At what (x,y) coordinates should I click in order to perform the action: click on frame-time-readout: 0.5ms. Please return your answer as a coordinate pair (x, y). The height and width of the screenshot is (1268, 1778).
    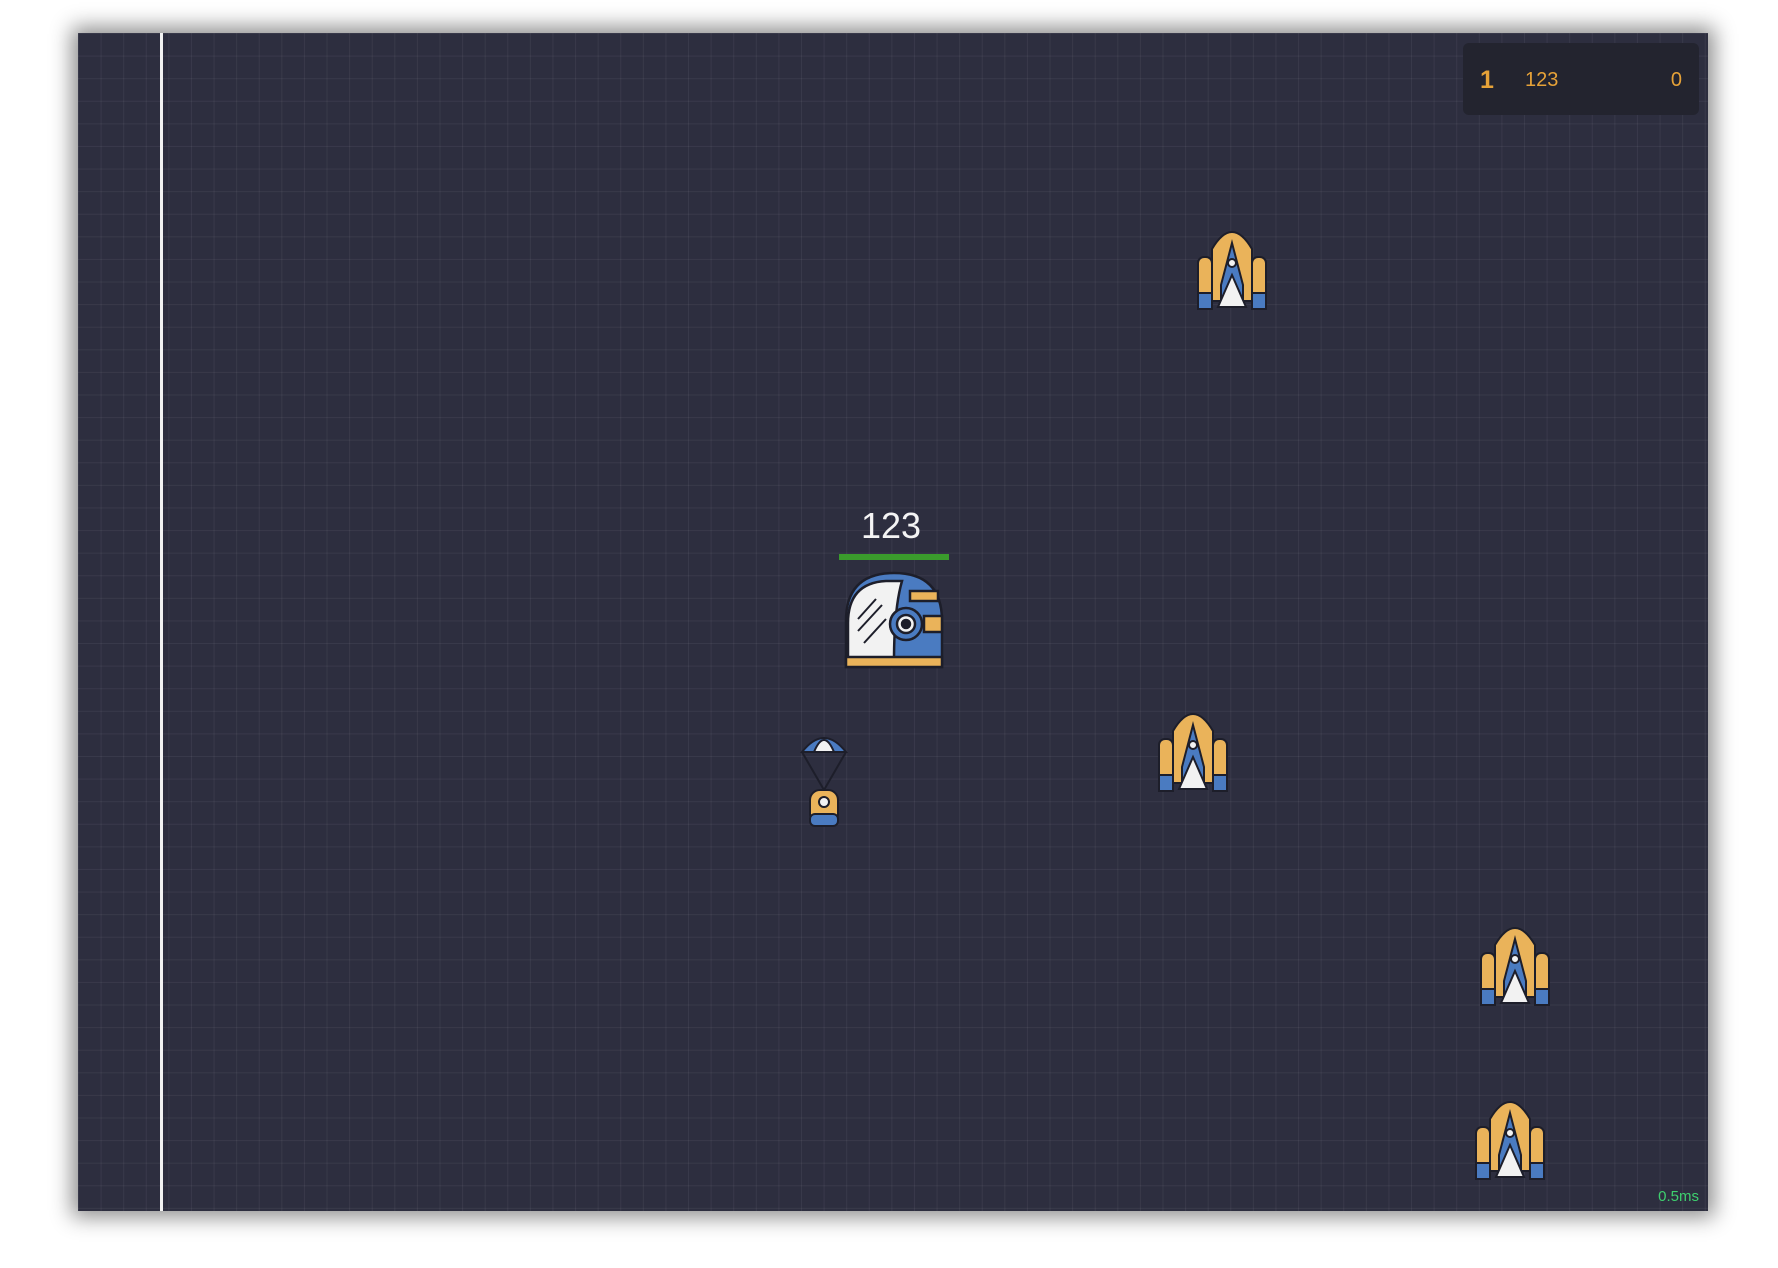
    Looking at the image, I should click on (1678, 1196).